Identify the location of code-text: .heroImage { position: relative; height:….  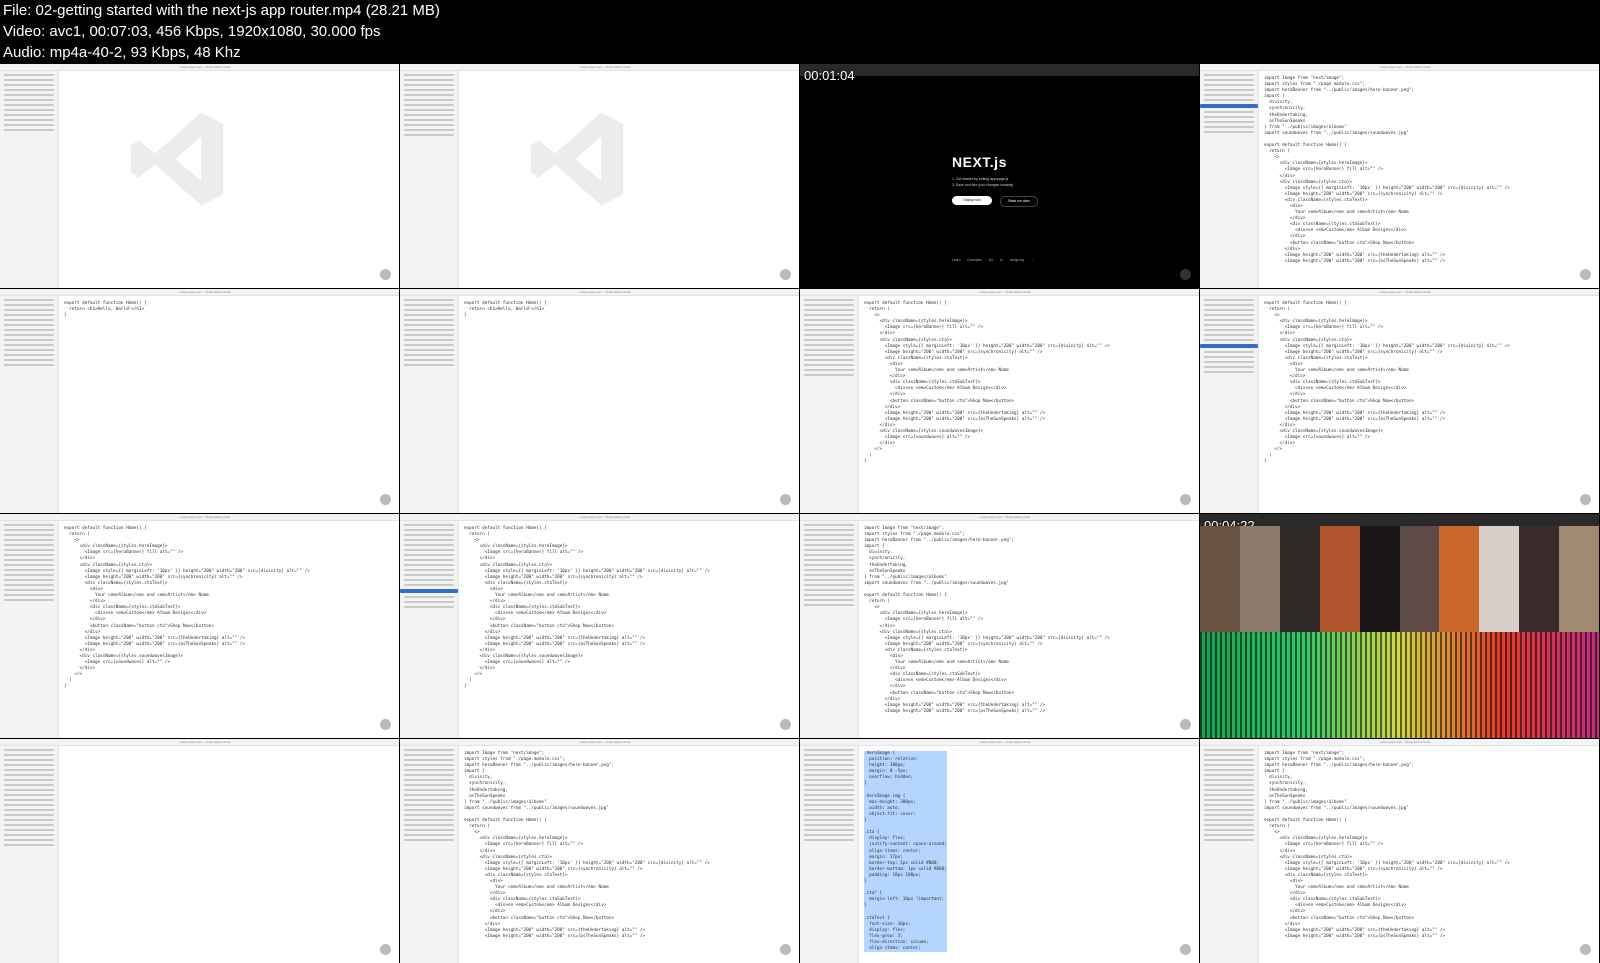
(905, 852).